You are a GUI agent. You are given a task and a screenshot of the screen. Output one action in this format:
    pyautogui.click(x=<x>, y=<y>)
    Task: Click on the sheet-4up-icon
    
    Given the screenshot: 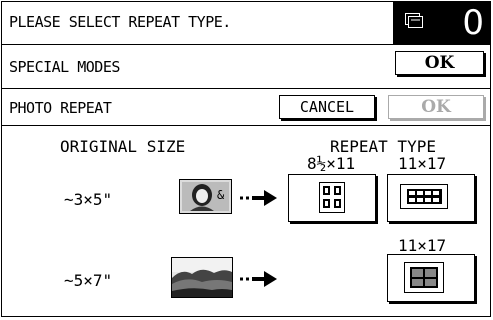 What is the action you would take?
    pyautogui.click(x=332, y=197)
    